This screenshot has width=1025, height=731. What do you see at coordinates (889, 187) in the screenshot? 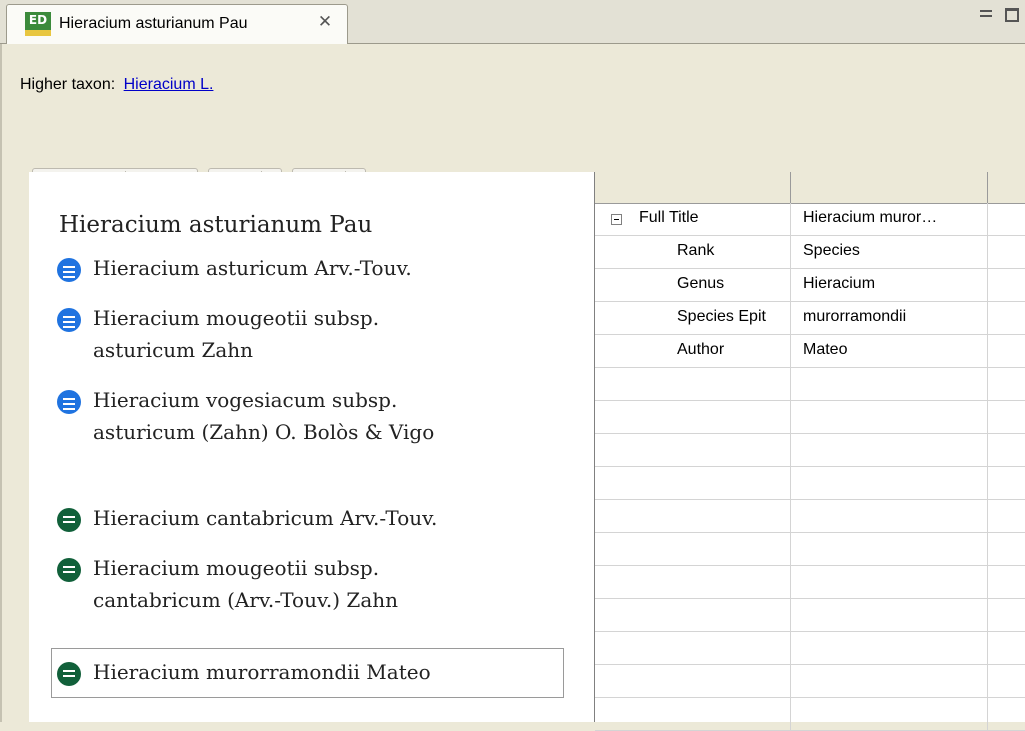
I see `value-column-header` at bounding box center [889, 187].